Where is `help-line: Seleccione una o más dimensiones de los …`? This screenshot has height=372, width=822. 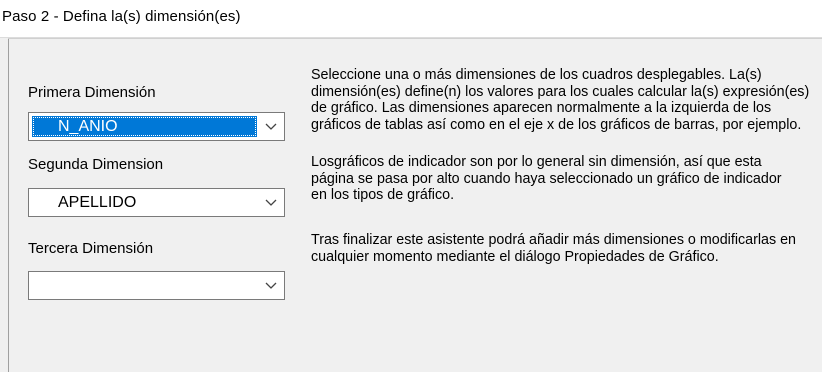 help-line: Seleccione una o más dimensiones de los … is located at coordinates (536, 75).